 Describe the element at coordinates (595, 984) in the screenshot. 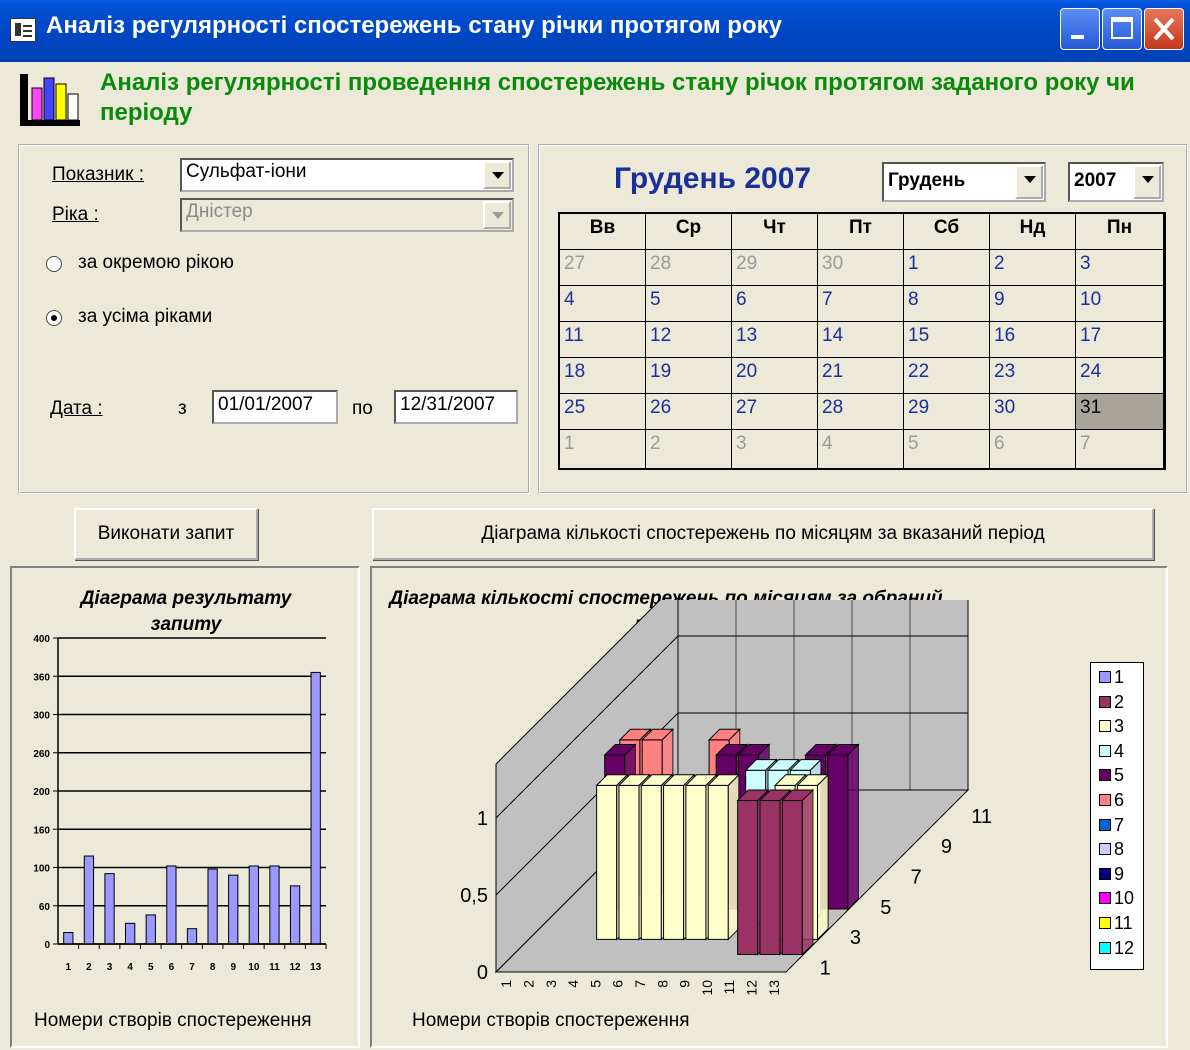

I see `x-tick-label: 5` at that location.